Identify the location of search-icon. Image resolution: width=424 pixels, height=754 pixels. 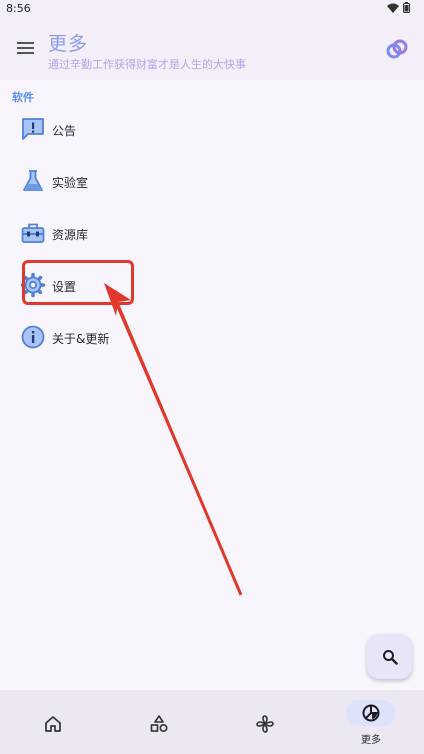
(390, 657).